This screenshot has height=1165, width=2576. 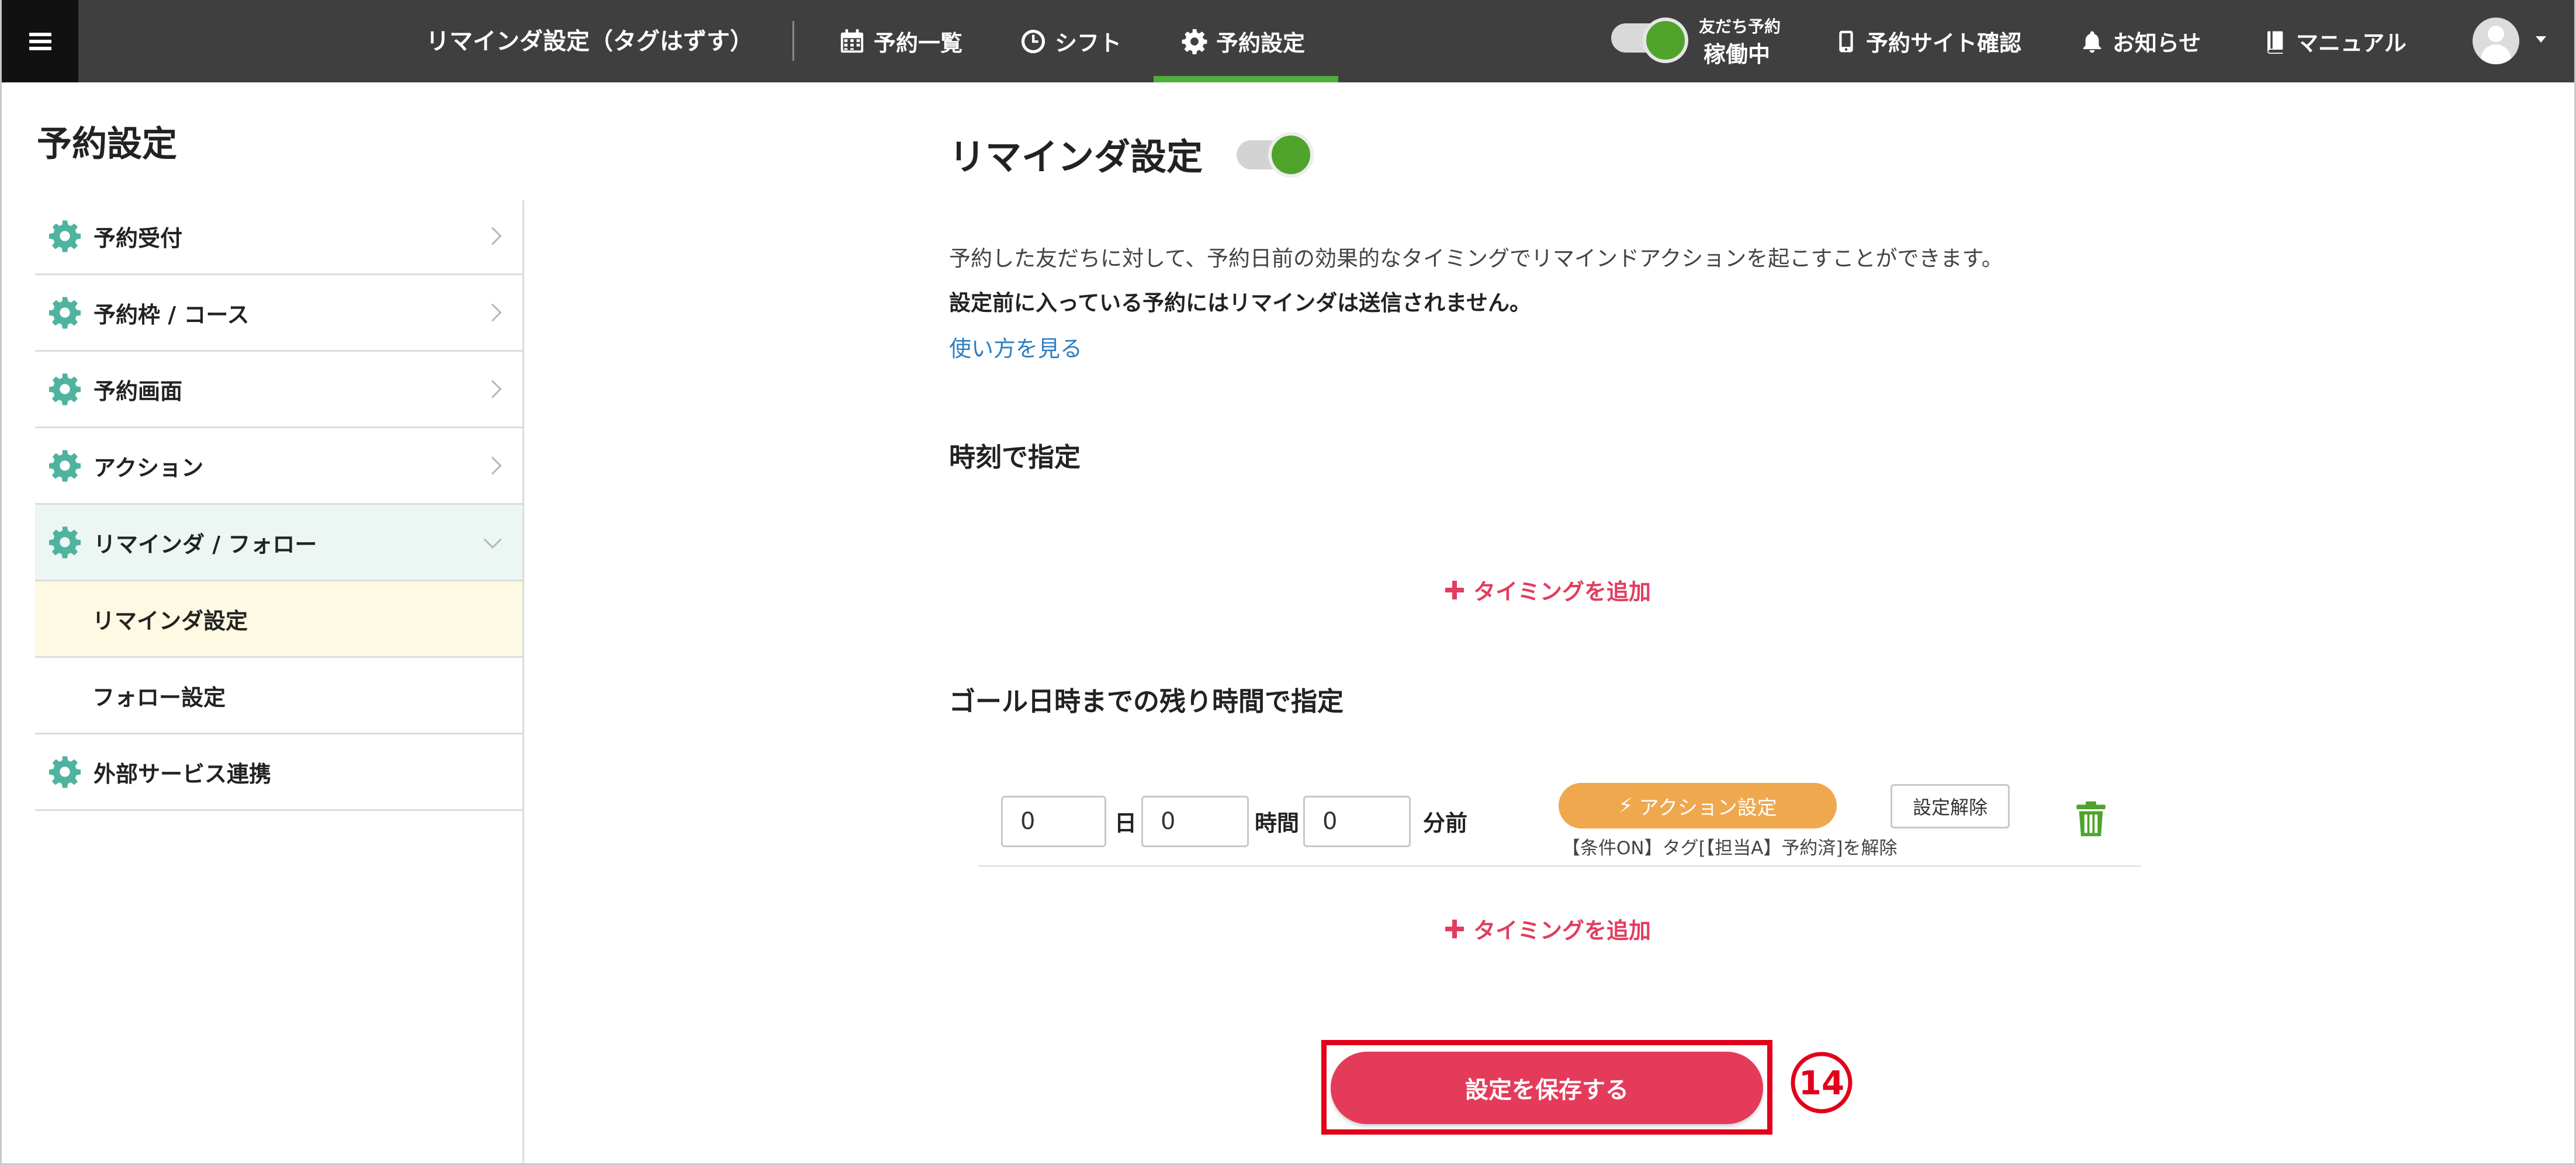 What do you see at coordinates (1088, 43) in the screenshot?
I see `nav-label: シフト` at bounding box center [1088, 43].